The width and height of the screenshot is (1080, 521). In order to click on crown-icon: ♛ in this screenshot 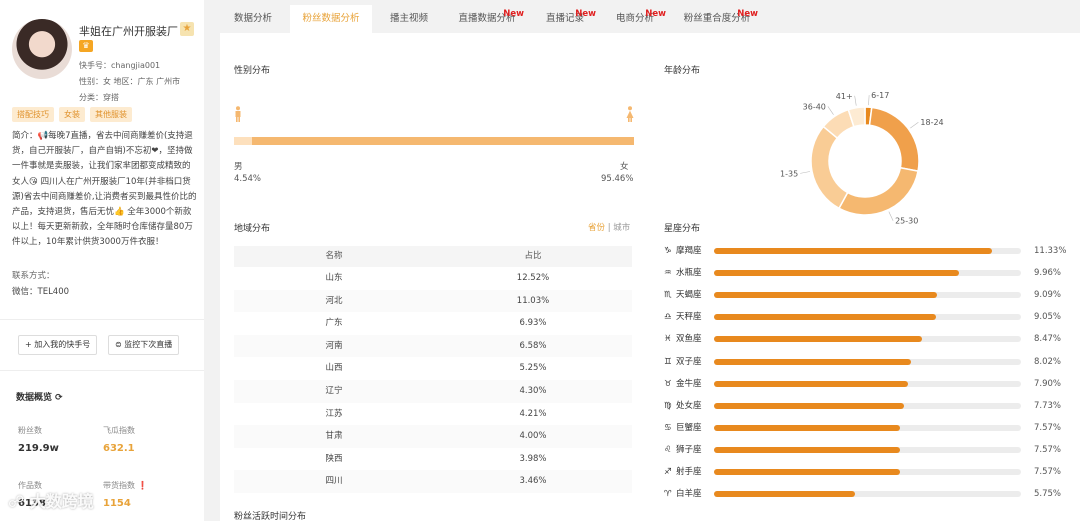, I will do `click(86, 46)`.